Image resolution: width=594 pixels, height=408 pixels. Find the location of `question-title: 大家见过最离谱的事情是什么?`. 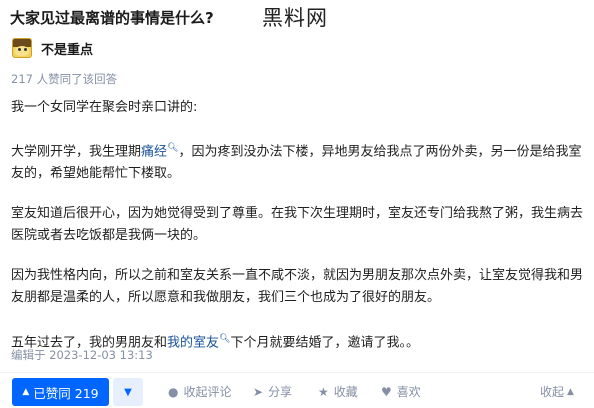

question-title: 大家见过最离谱的事情是什么? is located at coordinates (112, 17).